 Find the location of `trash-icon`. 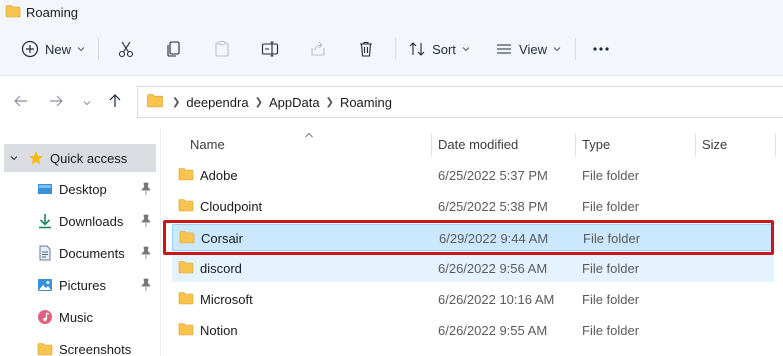

trash-icon is located at coordinates (366, 49).